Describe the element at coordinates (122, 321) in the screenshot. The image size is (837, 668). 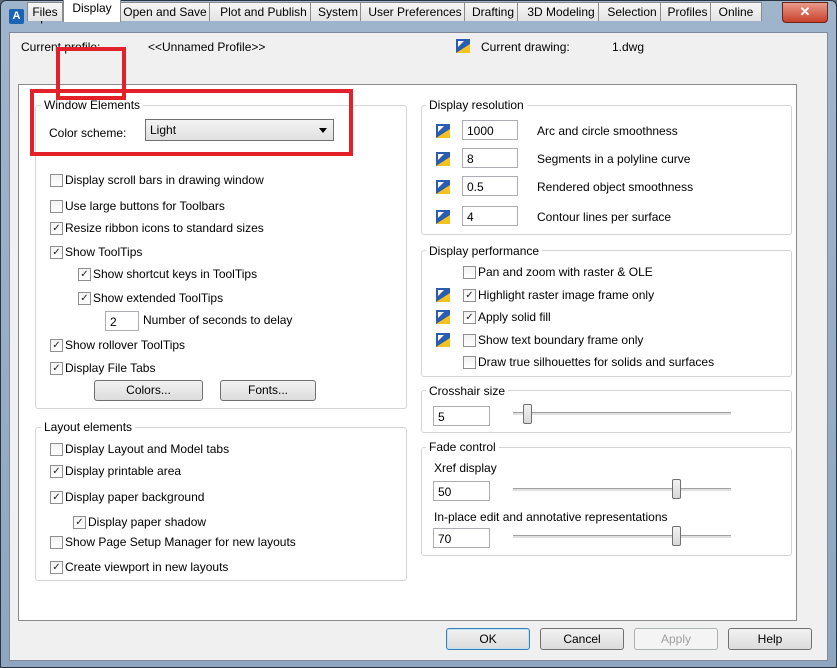
I see `delay-seconds-input: 2` at that location.